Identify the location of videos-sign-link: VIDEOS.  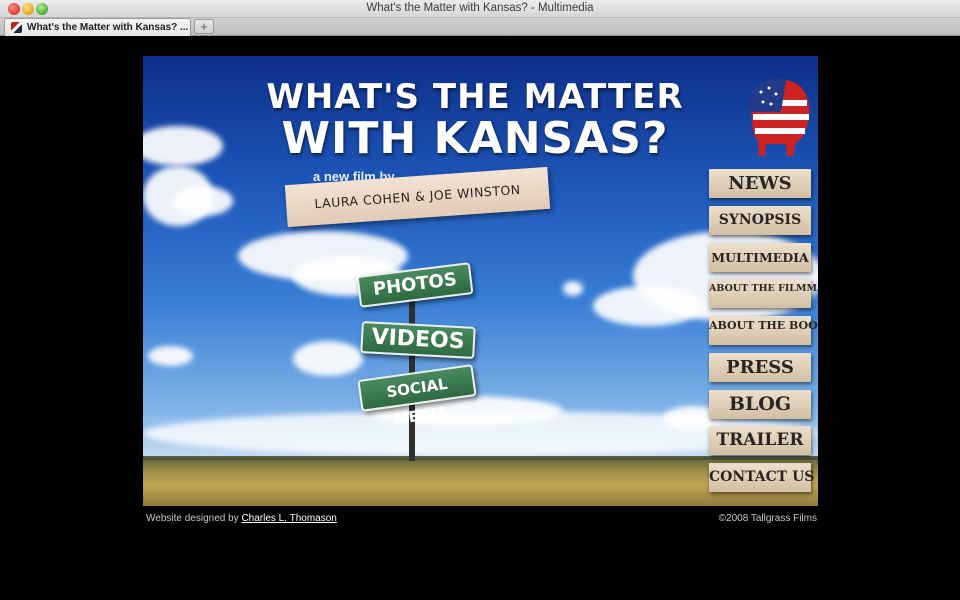
(418, 340).